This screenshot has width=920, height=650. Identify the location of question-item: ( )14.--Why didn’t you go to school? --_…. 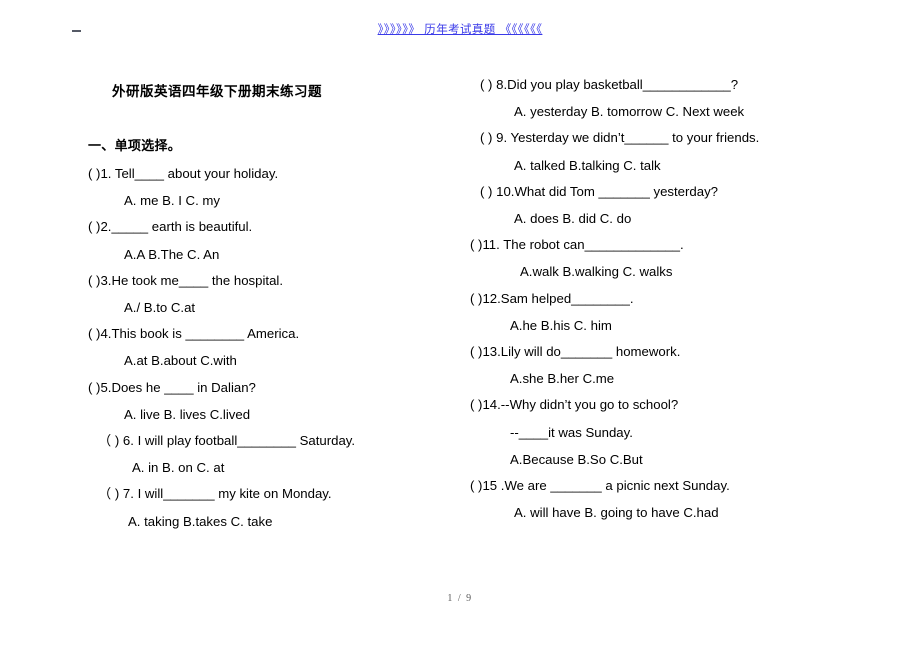
(680, 432).